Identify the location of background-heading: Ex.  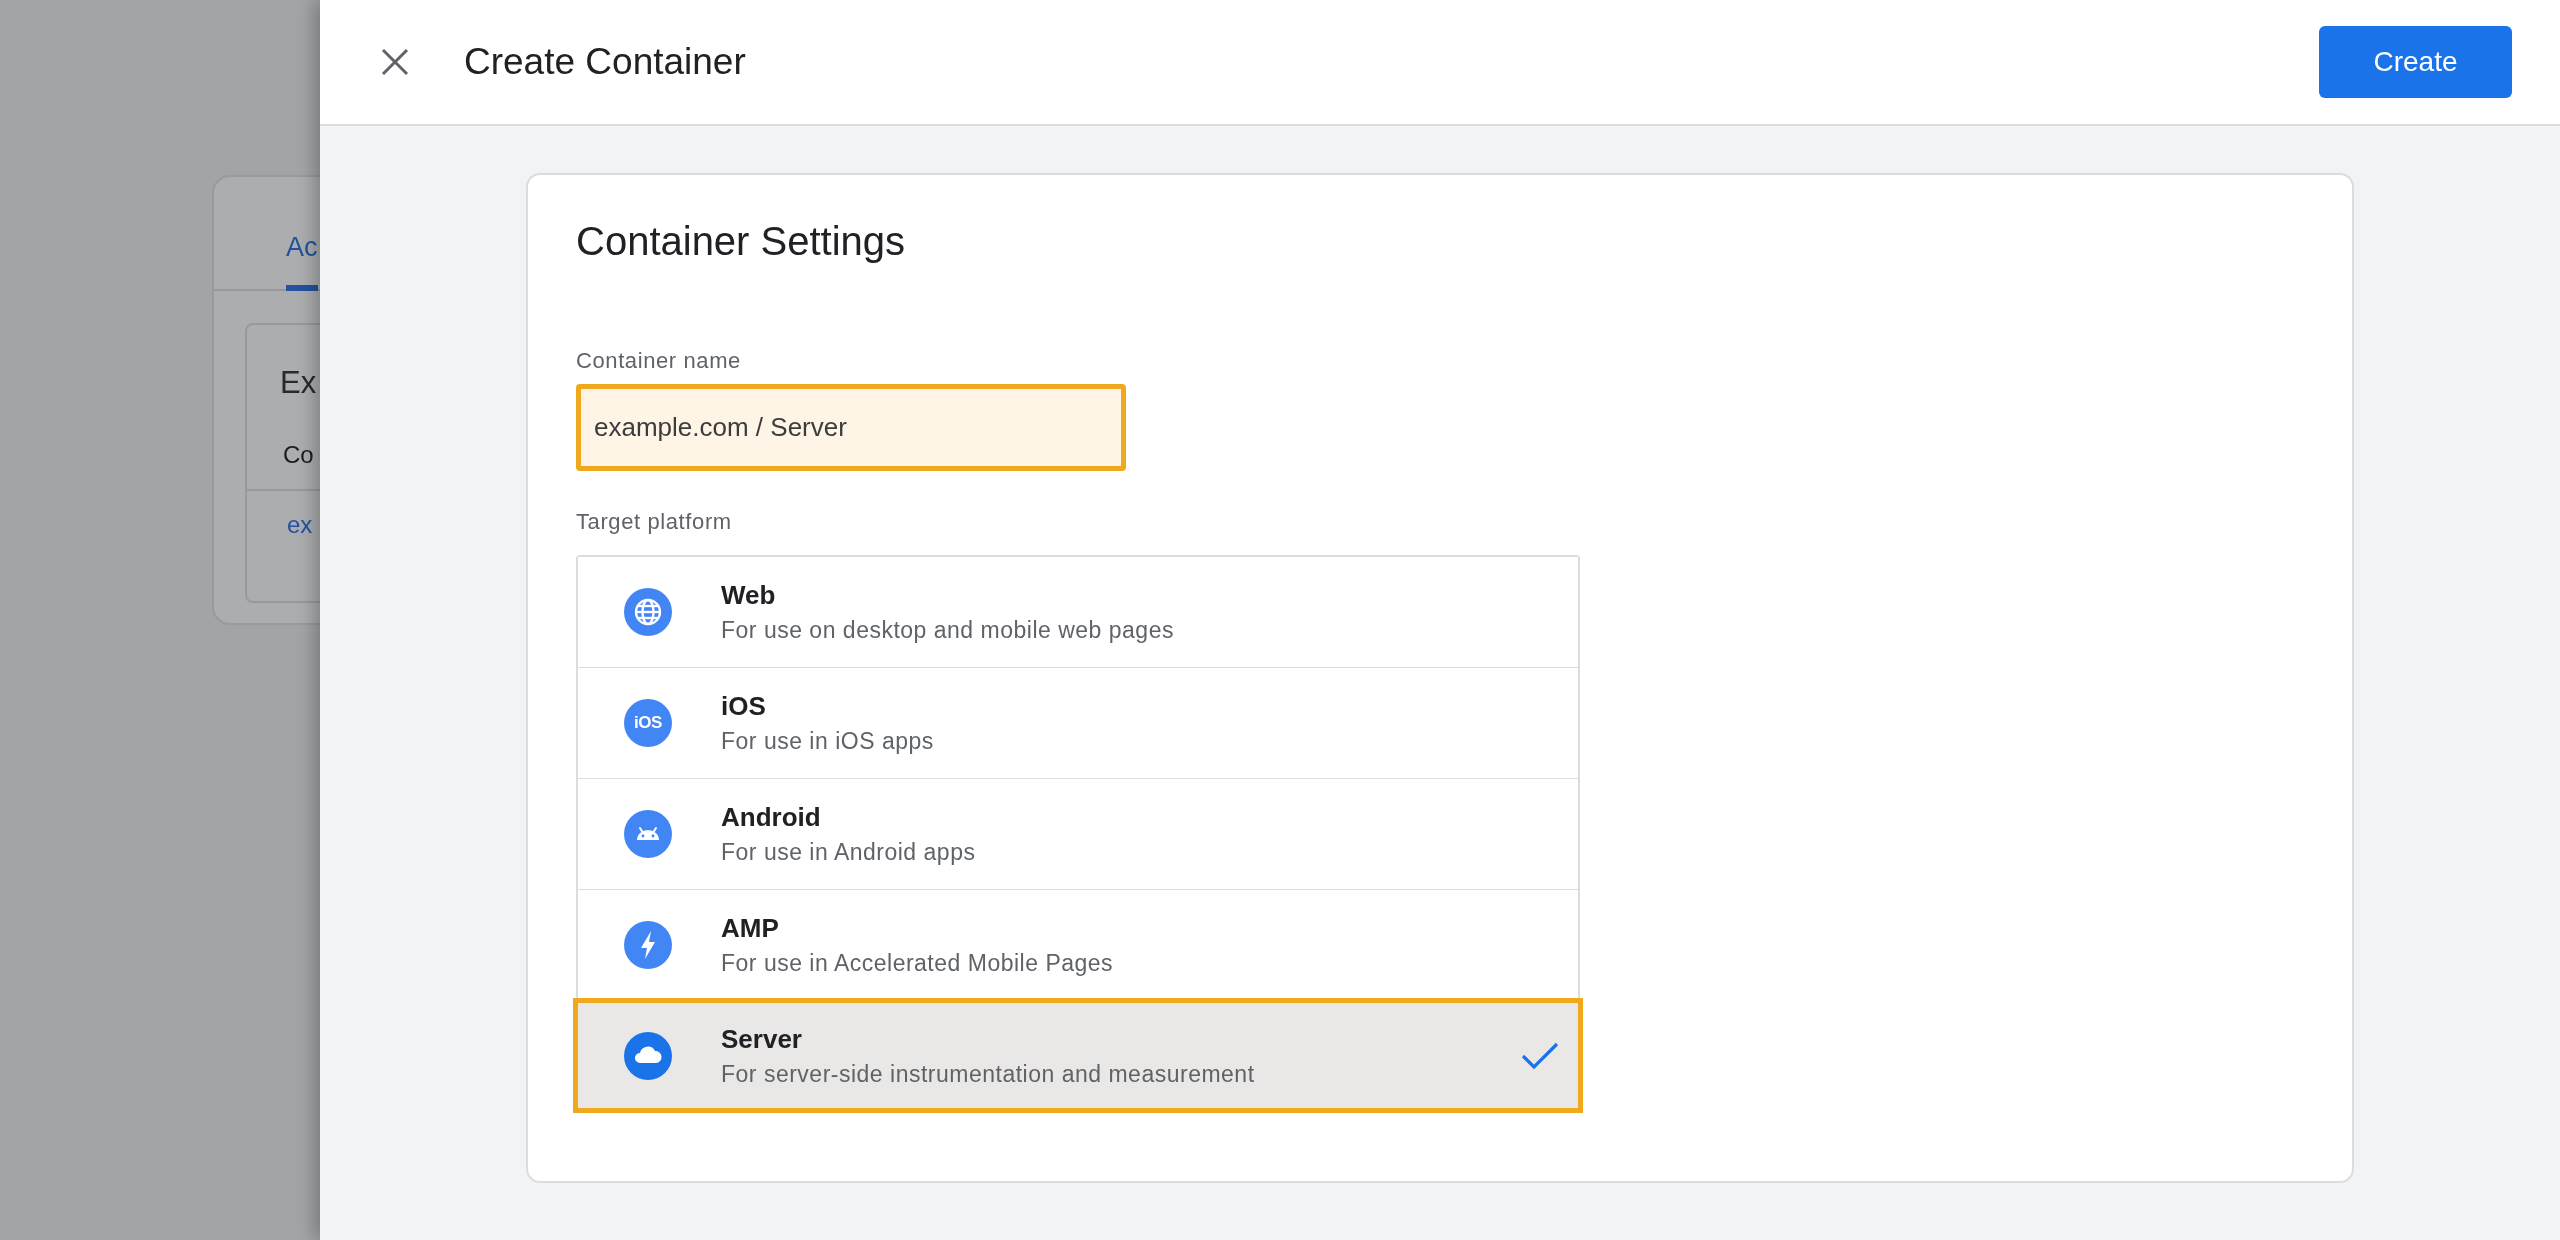
(298, 383).